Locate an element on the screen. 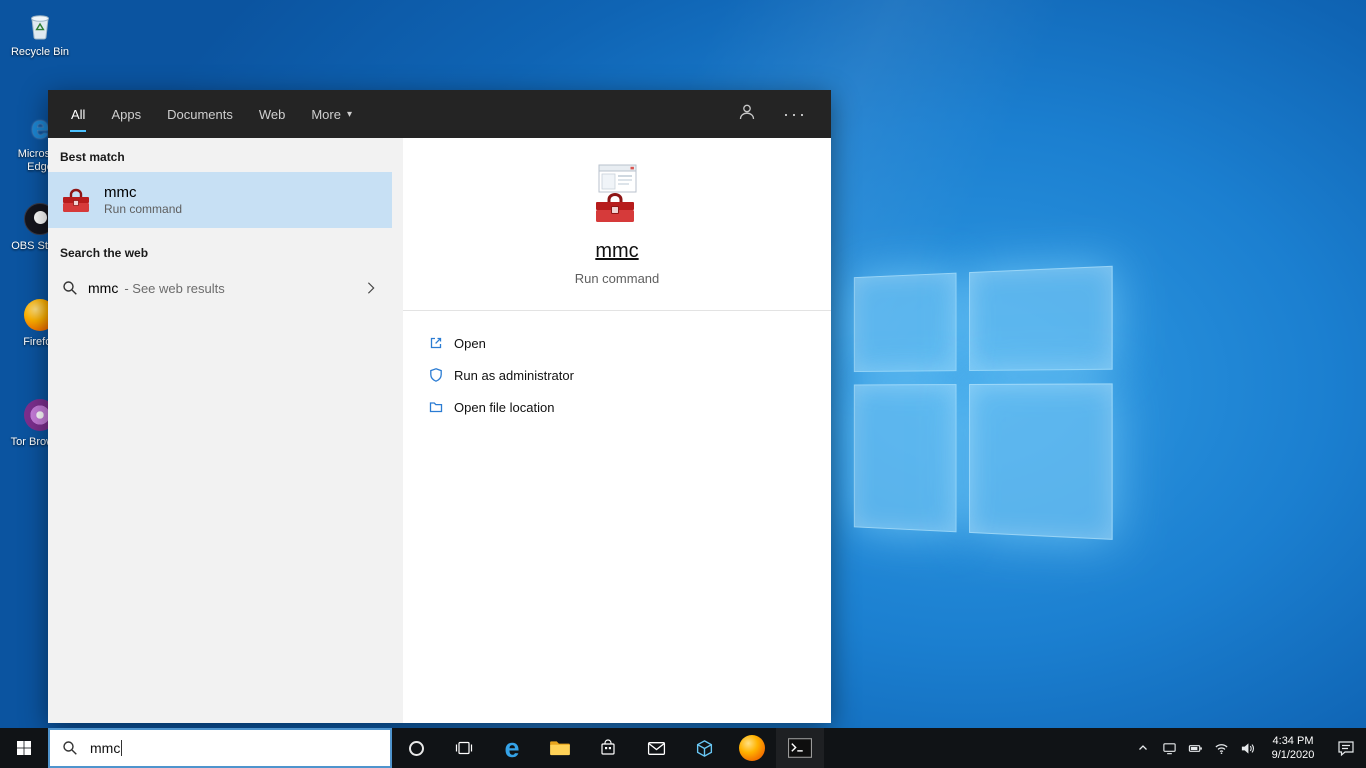 The height and width of the screenshot is (768, 1366). result-title: mmc is located at coordinates (120, 192).